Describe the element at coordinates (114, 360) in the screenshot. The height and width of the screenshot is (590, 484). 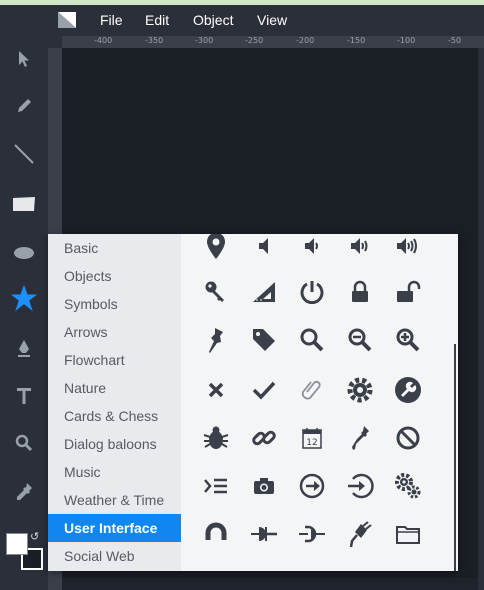
I see `category-flowchart: Flowchart` at that location.